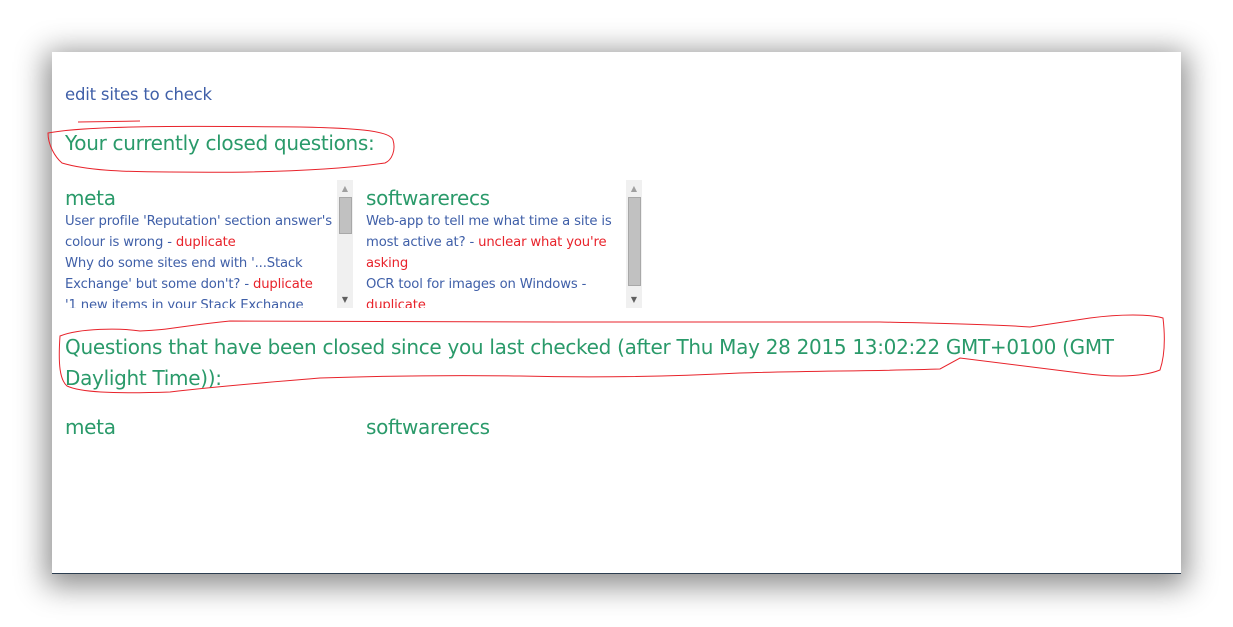 This screenshot has height=627, width=1233. Describe the element at coordinates (428, 198) in the screenshot. I see `site-name-softwarerecs: softwarerecs` at that location.